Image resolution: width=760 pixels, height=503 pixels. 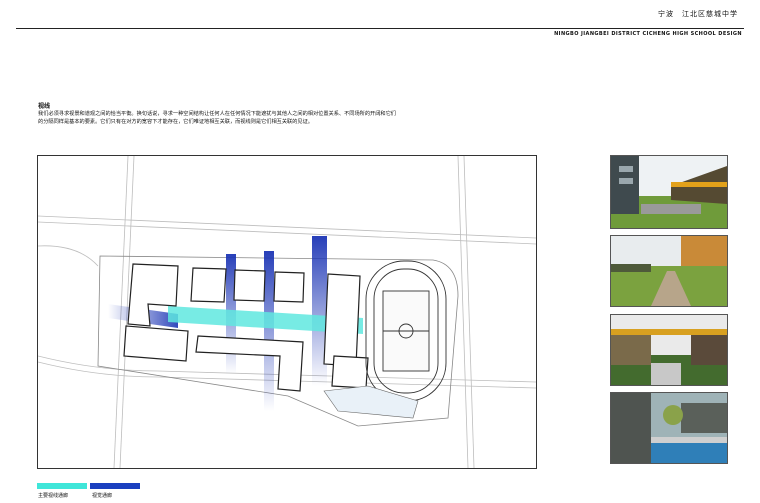 I want to click on thumbnail-courtyard, so click(x=669, y=192).